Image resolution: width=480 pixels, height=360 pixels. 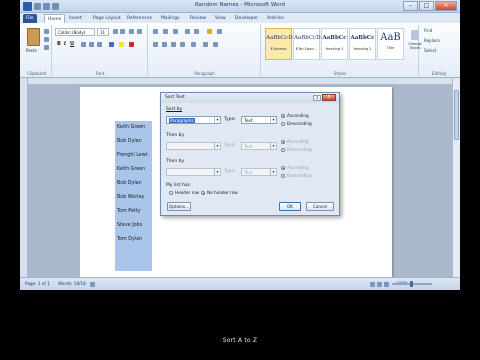 I want to click on shading-icon, so click(x=205, y=44).